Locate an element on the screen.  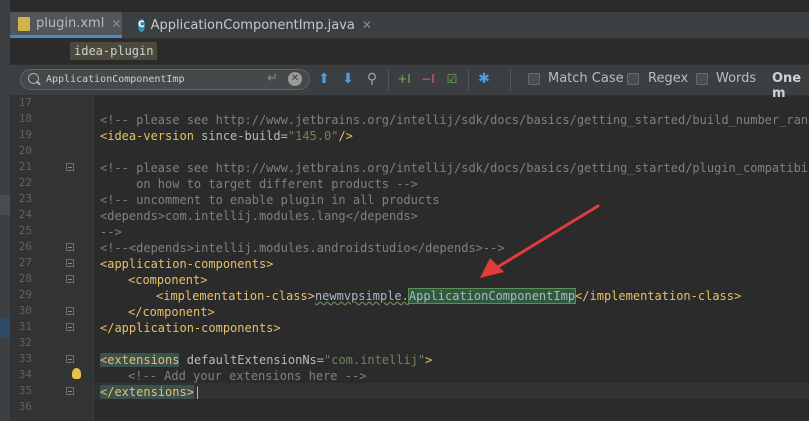
line-number: 32 is located at coordinates (25, 342).